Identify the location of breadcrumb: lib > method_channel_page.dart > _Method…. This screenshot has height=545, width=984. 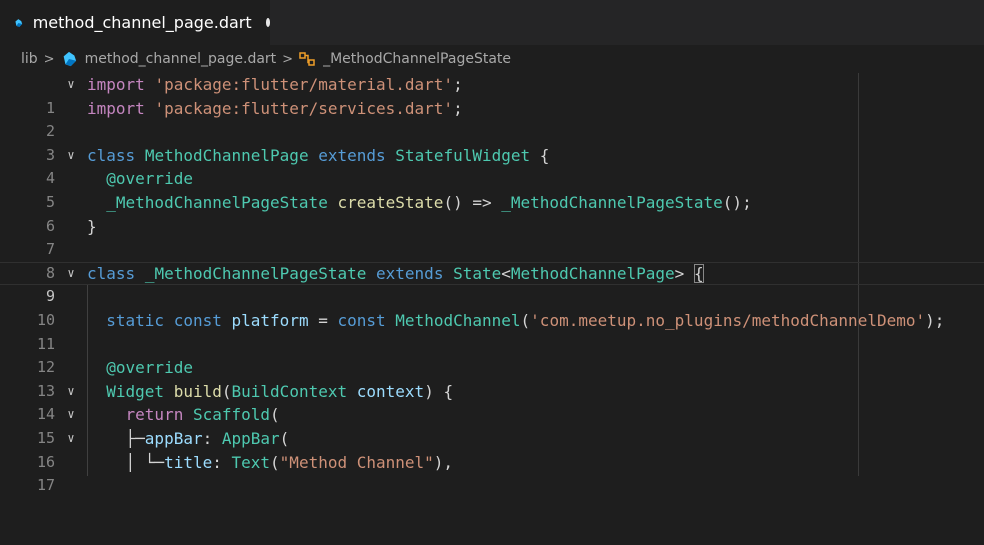
(492, 59).